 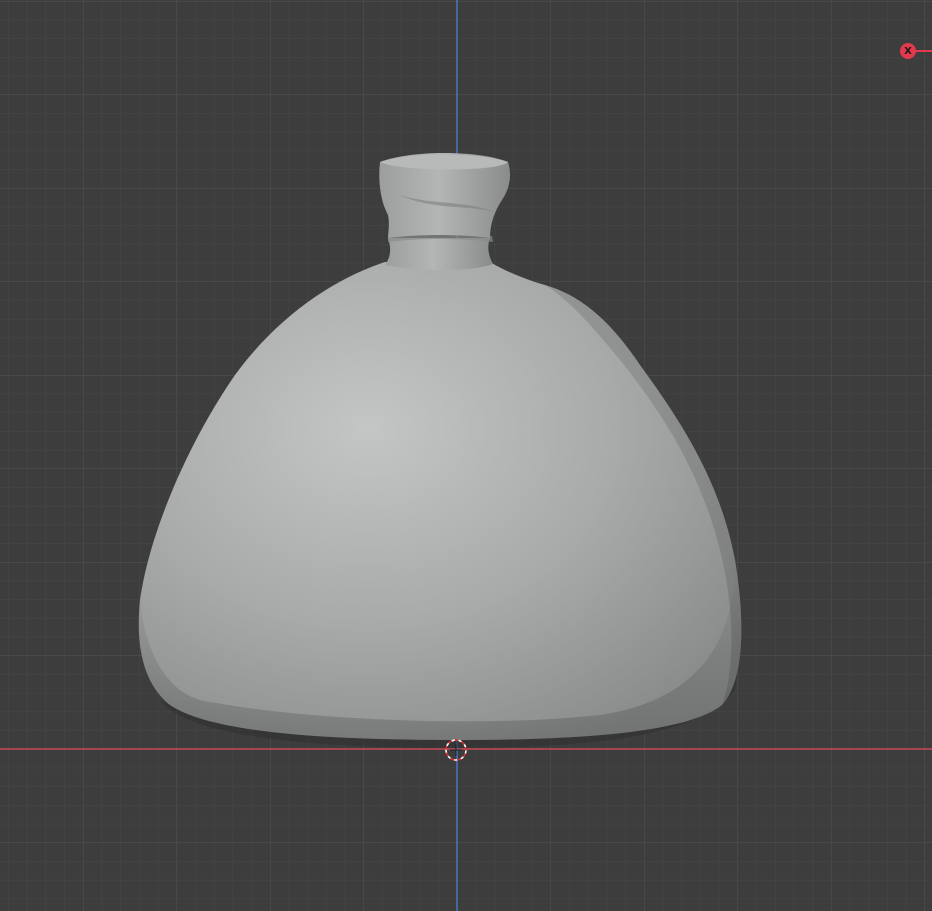 I want to click on axis-gizmo-x-label: X, so click(x=908, y=51).